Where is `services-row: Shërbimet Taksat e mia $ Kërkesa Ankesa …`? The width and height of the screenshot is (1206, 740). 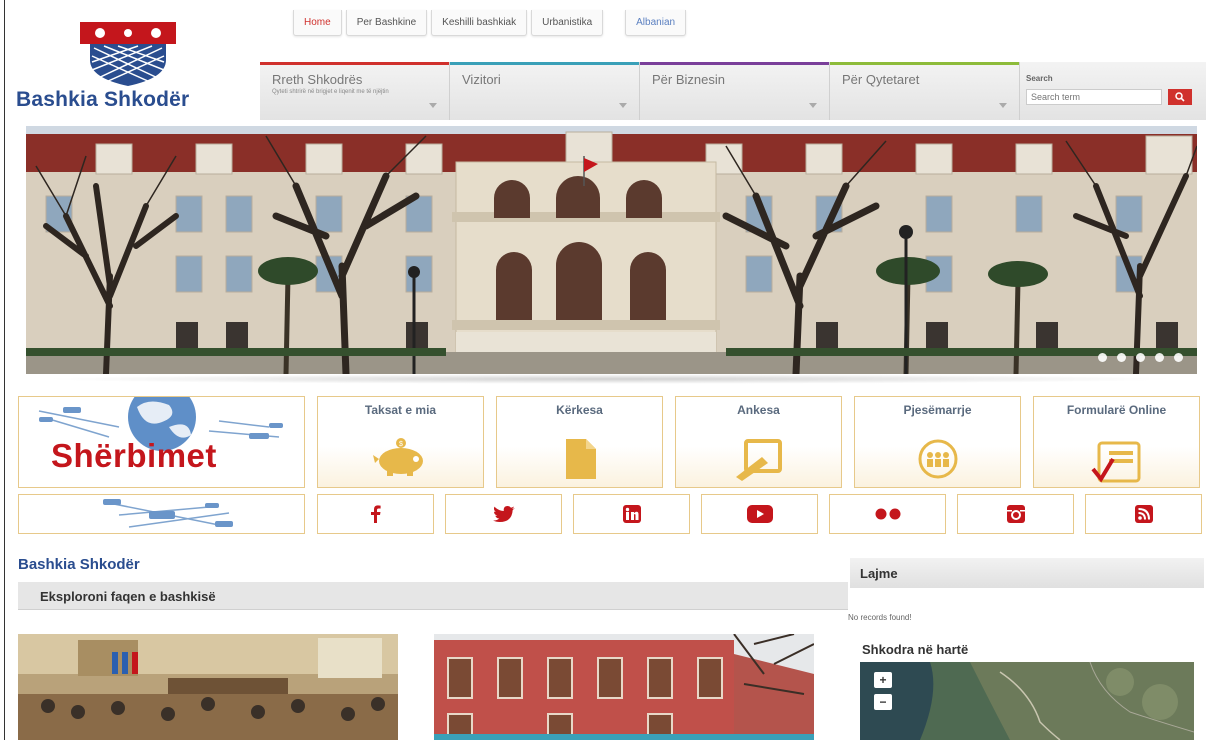
services-row: Shërbimet Taksat e mia $ Kërkesa Ankesa … is located at coordinates (611, 442).